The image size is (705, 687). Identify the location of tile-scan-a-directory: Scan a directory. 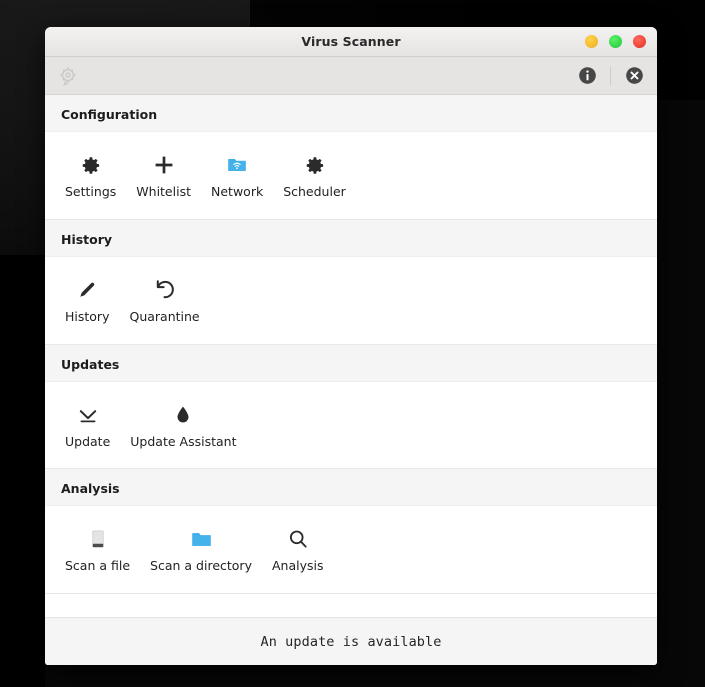
(201, 547).